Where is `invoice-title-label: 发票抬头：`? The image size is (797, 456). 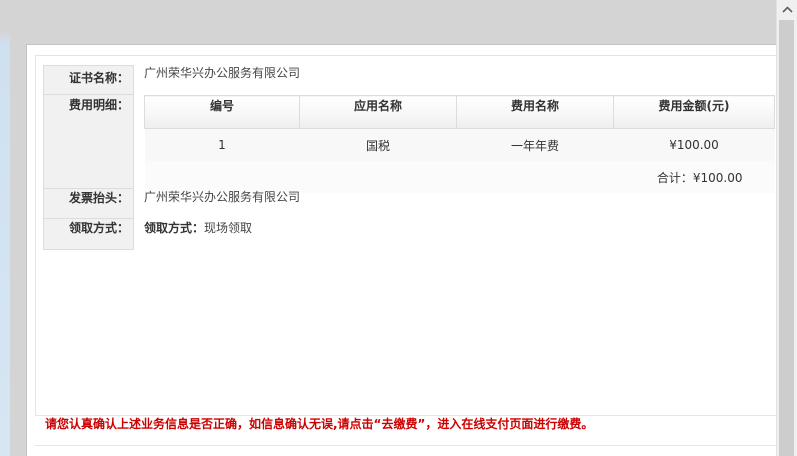
invoice-title-label: 发票抬头： is located at coordinates (88, 203).